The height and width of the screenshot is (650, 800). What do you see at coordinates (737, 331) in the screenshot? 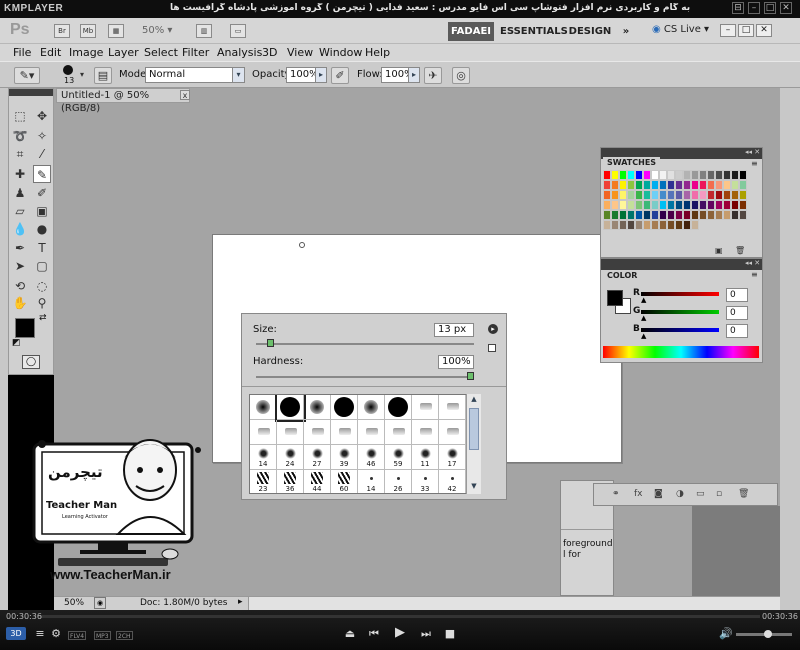
I see `blue-value: 0` at bounding box center [737, 331].